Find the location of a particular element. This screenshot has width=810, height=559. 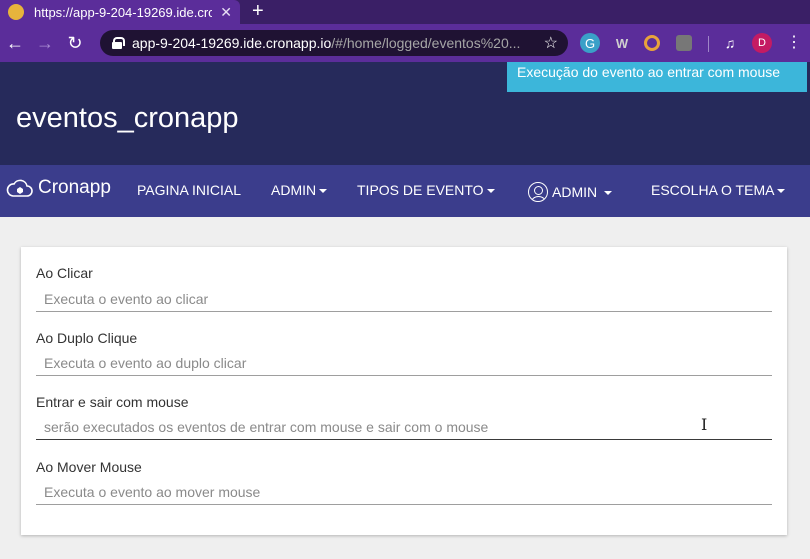

nav-label: PAGINA INICIAL is located at coordinates (189, 190).